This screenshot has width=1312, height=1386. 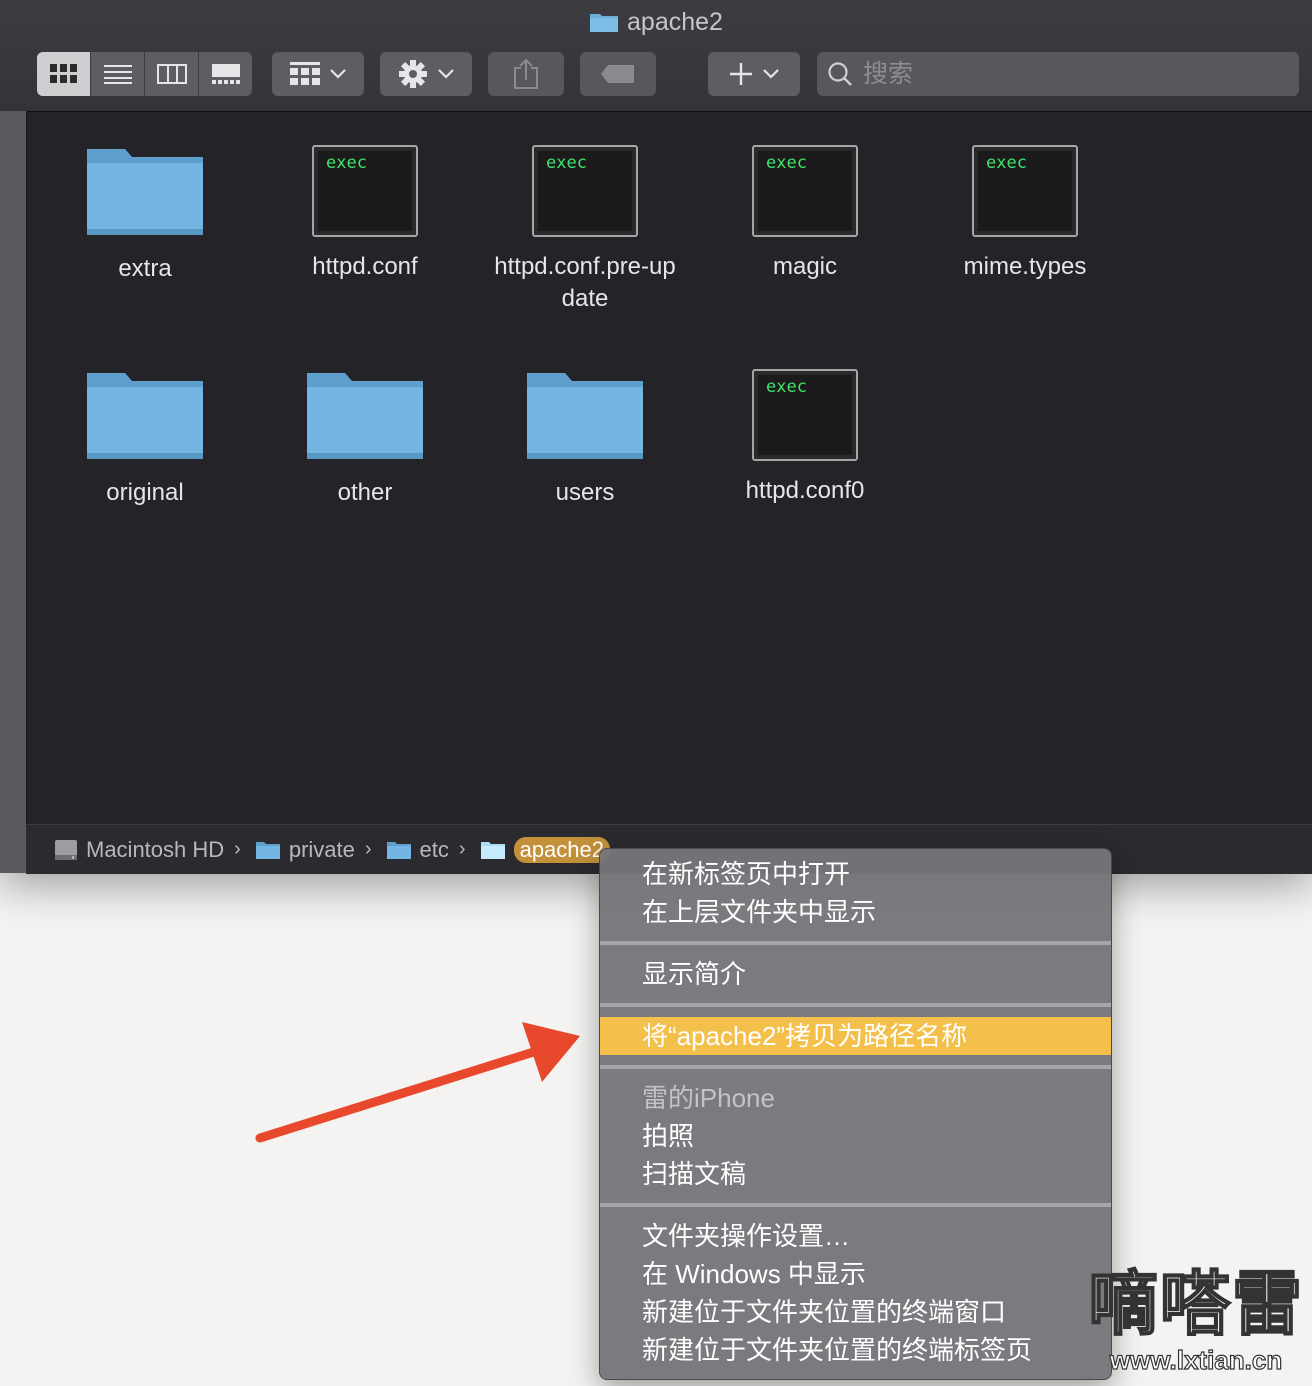 I want to click on menu-item-get-info: 显示简介, so click(x=855, y=974).